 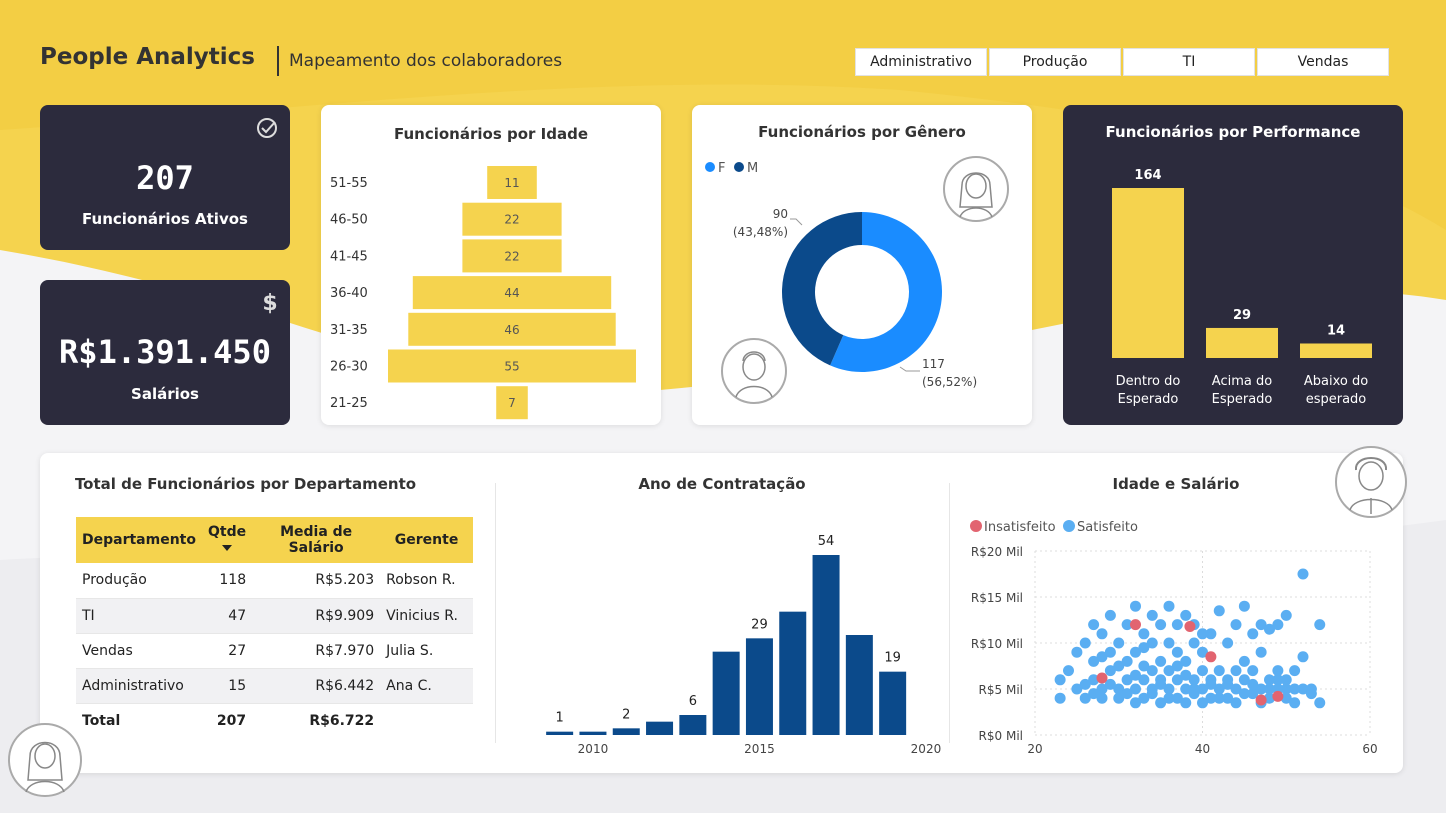 I want to click on hiring-bar-value: 6, so click(x=693, y=701).